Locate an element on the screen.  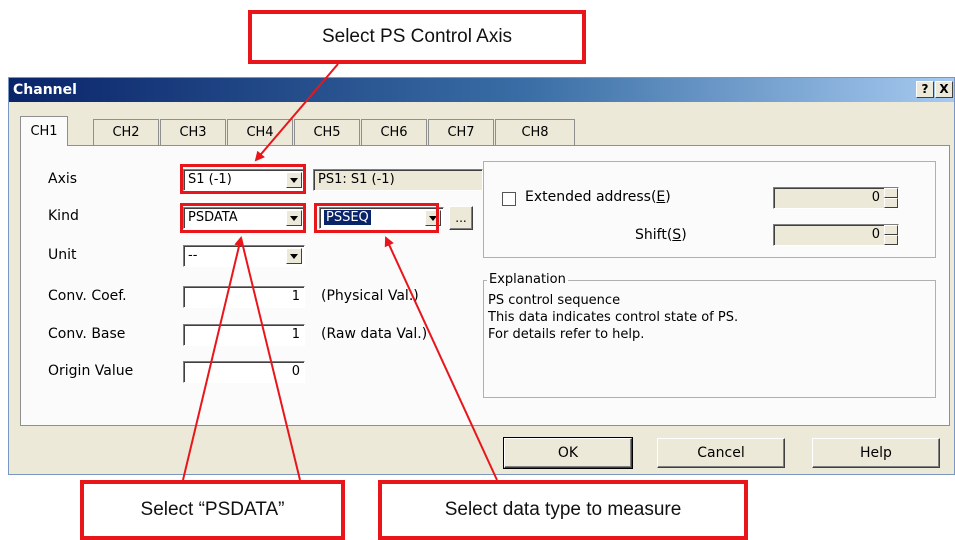
conv-base-input: 1 is located at coordinates (244, 335).